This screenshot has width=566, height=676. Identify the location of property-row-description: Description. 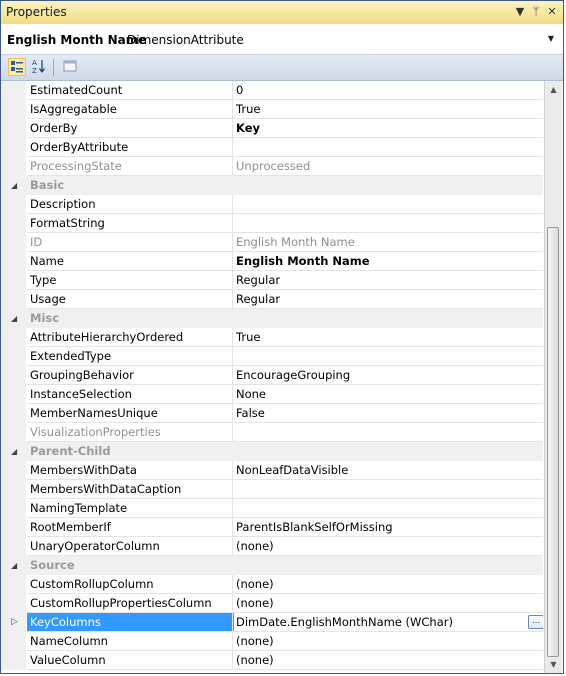
(272, 204).